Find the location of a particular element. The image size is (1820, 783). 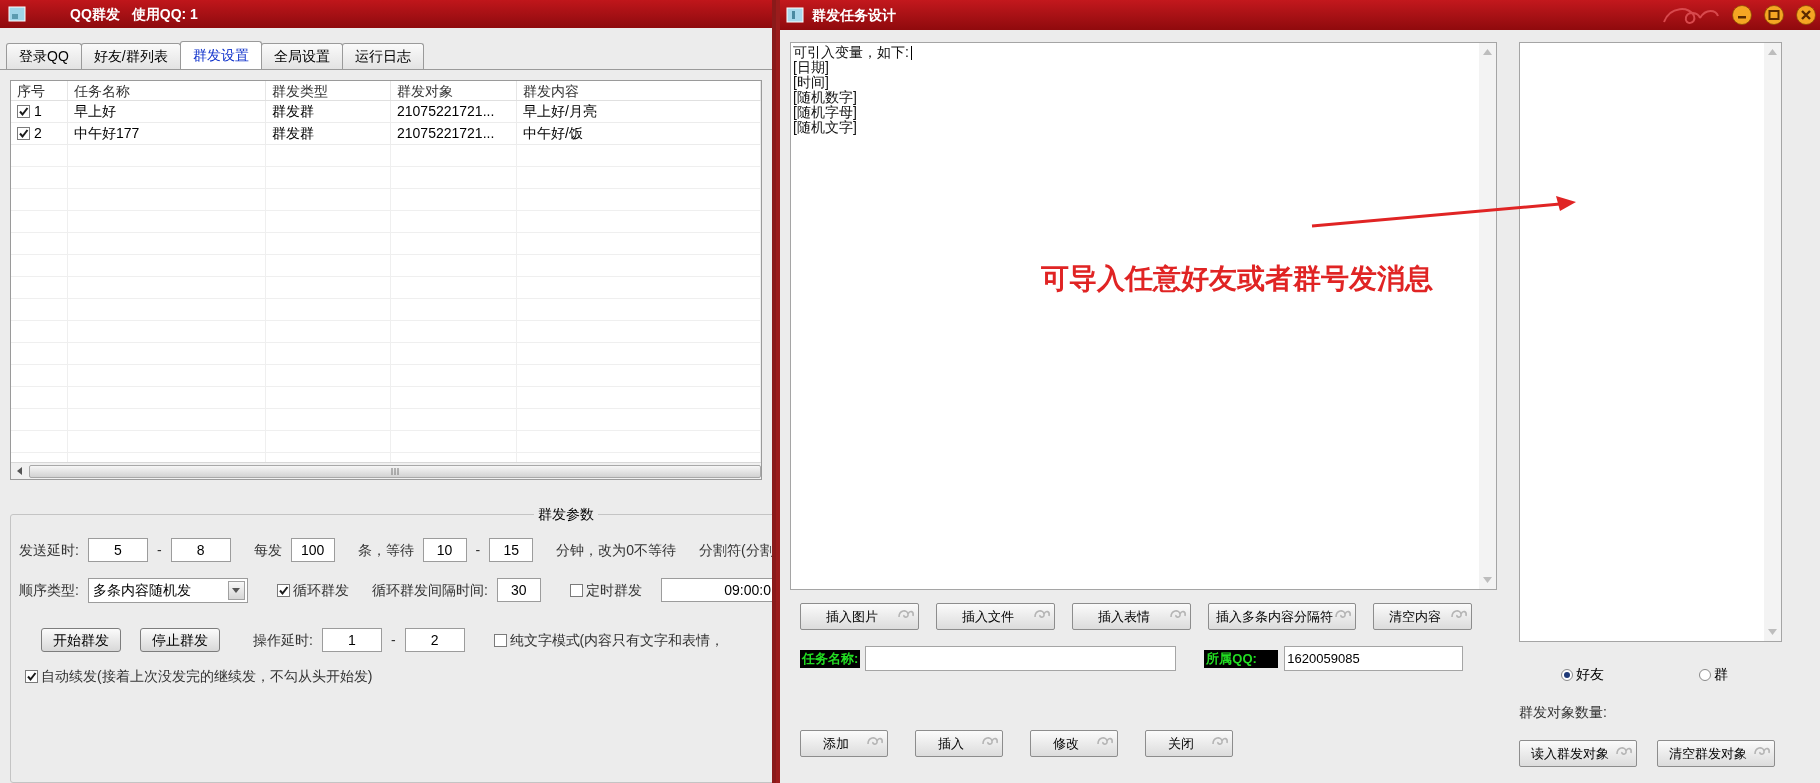

qq-number-label: 使用QQ: 1 is located at coordinates (164, 14).